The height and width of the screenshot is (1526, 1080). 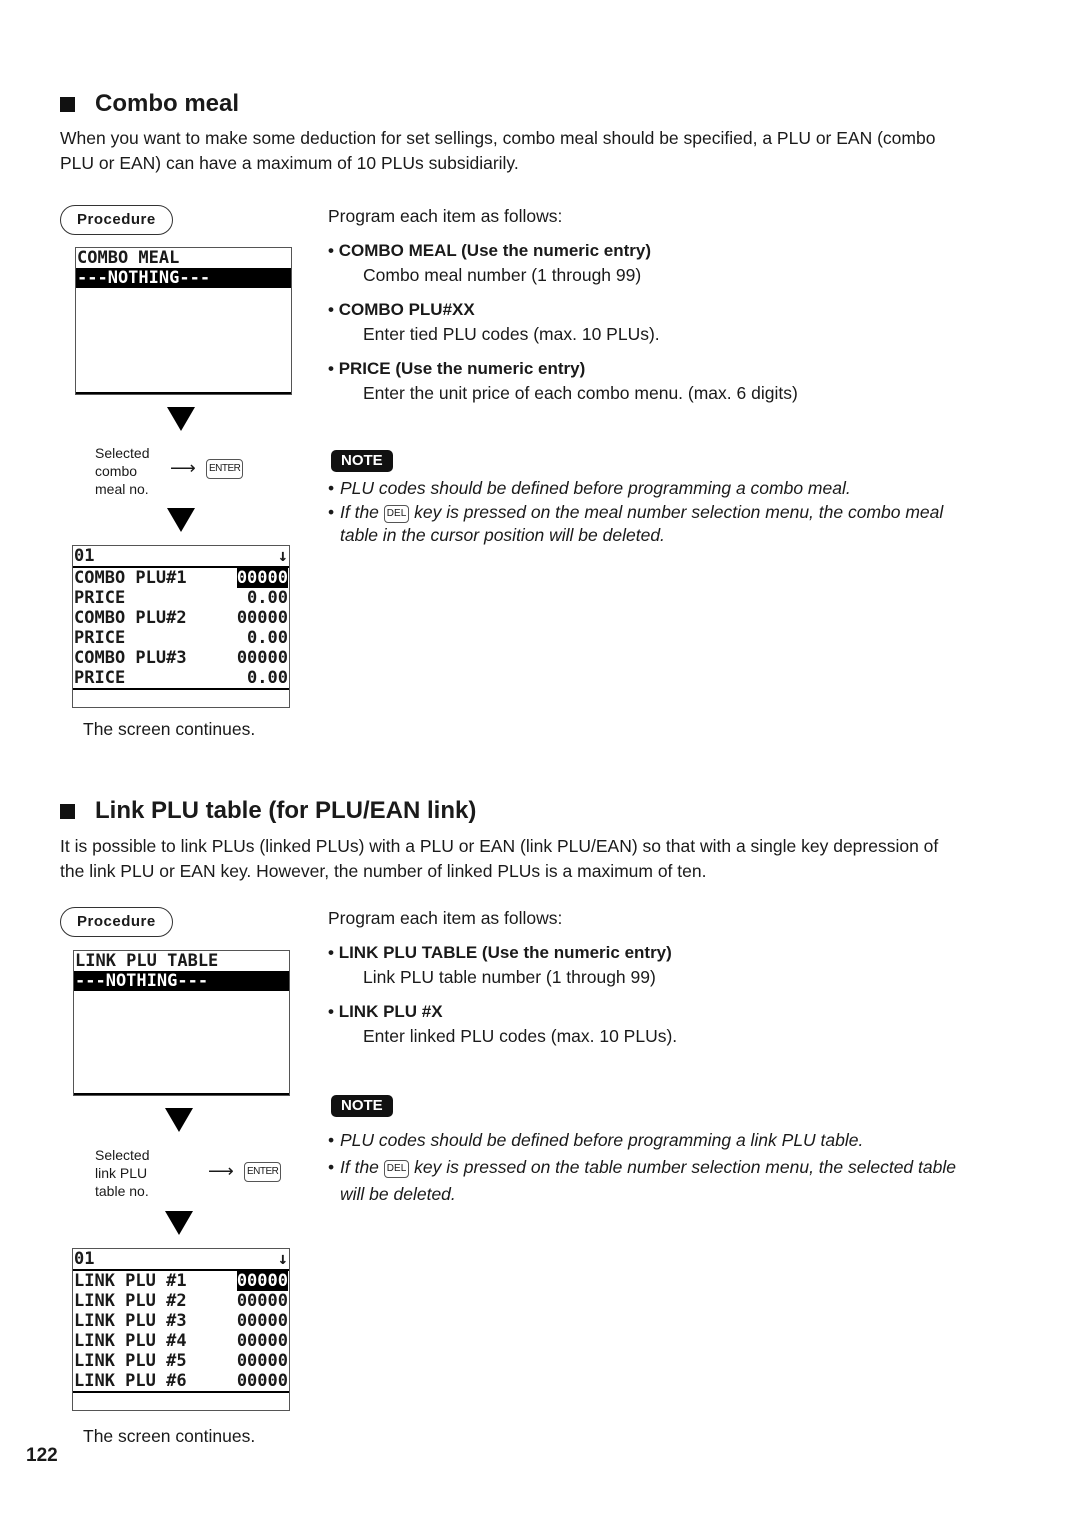 What do you see at coordinates (181, 1382) in the screenshot?
I see `lcd-row: LINK PLU #6 00000` at bounding box center [181, 1382].